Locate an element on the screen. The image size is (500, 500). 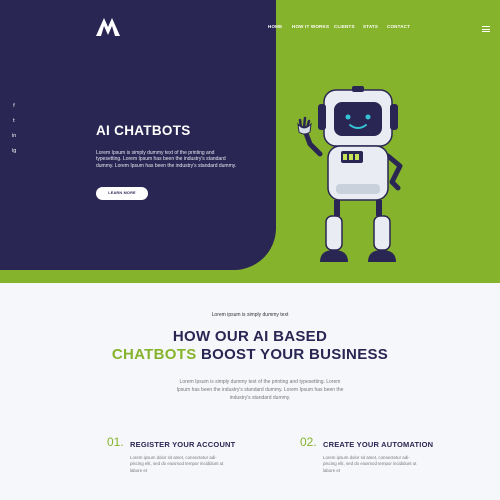
section-headline-line2: CHATBOTS BOOST YOUR BUSINESS is located at coordinates (250, 354).